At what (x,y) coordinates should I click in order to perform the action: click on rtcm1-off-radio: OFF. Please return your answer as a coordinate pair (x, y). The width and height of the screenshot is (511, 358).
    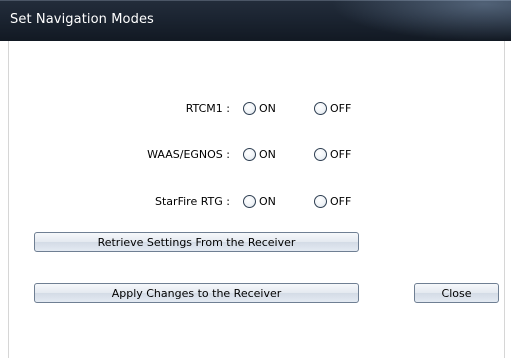
    Looking at the image, I should click on (333, 108).